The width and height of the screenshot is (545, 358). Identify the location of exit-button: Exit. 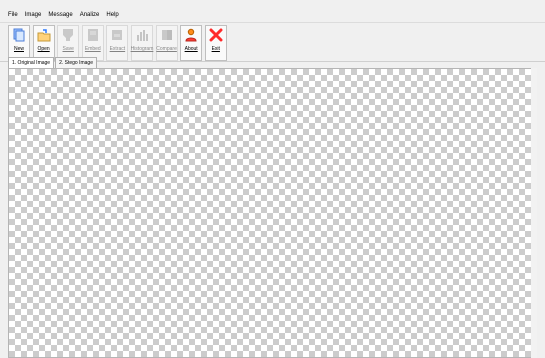
(215, 43).